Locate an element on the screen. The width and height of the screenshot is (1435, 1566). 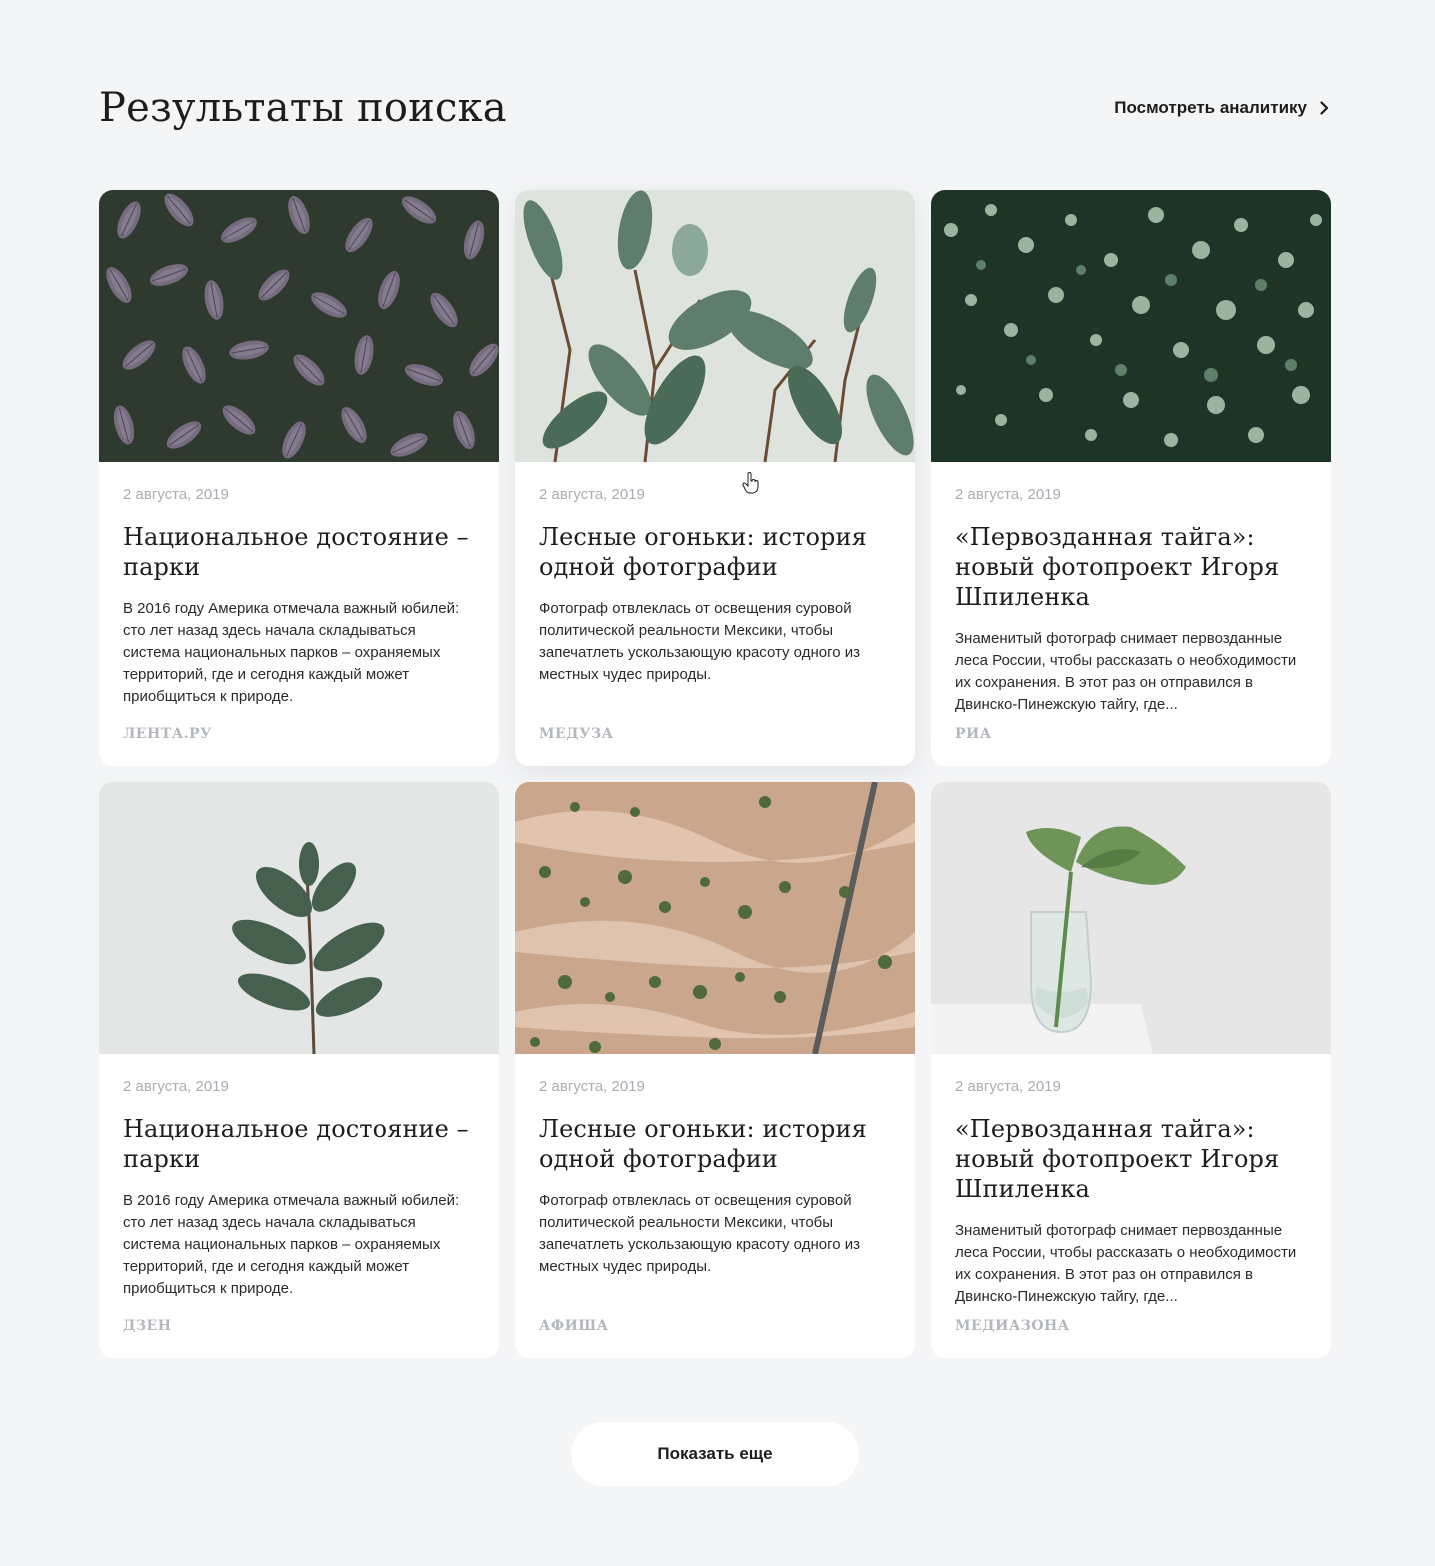
show-more-button: Показать еще is located at coordinates (715, 1454).